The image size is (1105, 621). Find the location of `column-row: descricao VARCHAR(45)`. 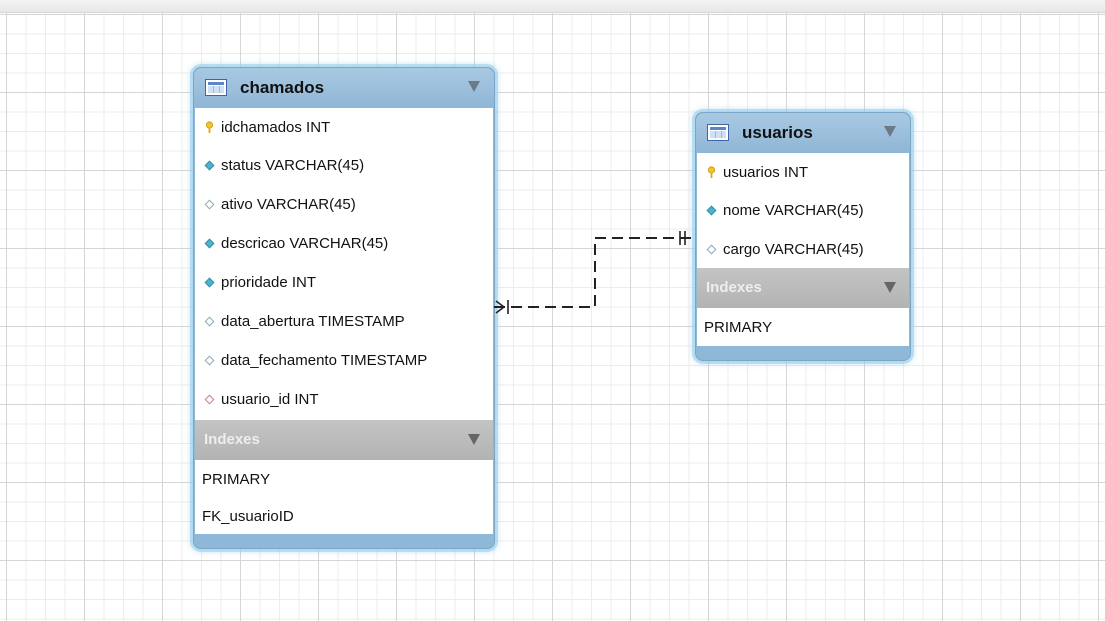

column-row: descricao VARCHAR(45) is located at coordinates (344, 243).